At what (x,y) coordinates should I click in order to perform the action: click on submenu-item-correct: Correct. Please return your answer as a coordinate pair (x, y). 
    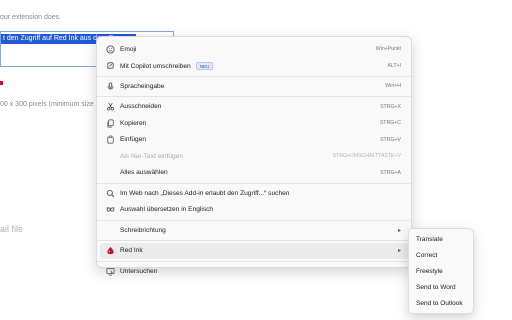
    Looking at the image, I should click on (441, 256).